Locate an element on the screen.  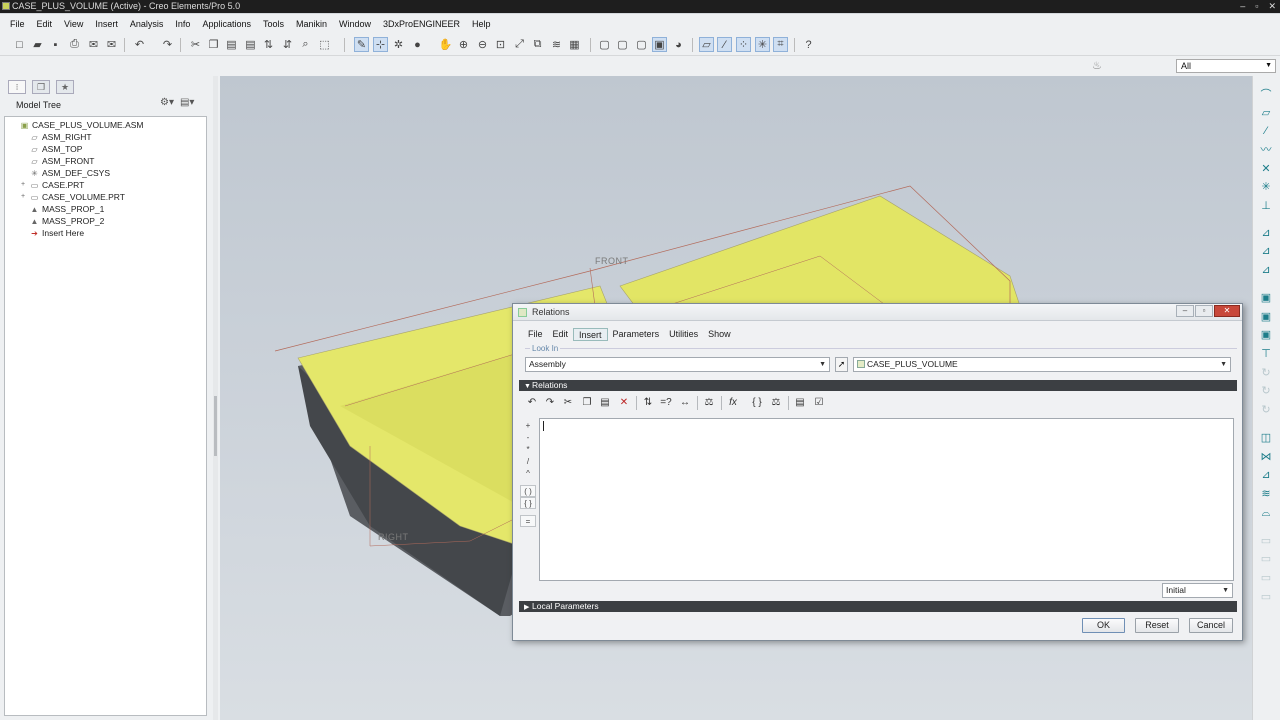
minimize-button: – is located at coordinates (1242, 6).